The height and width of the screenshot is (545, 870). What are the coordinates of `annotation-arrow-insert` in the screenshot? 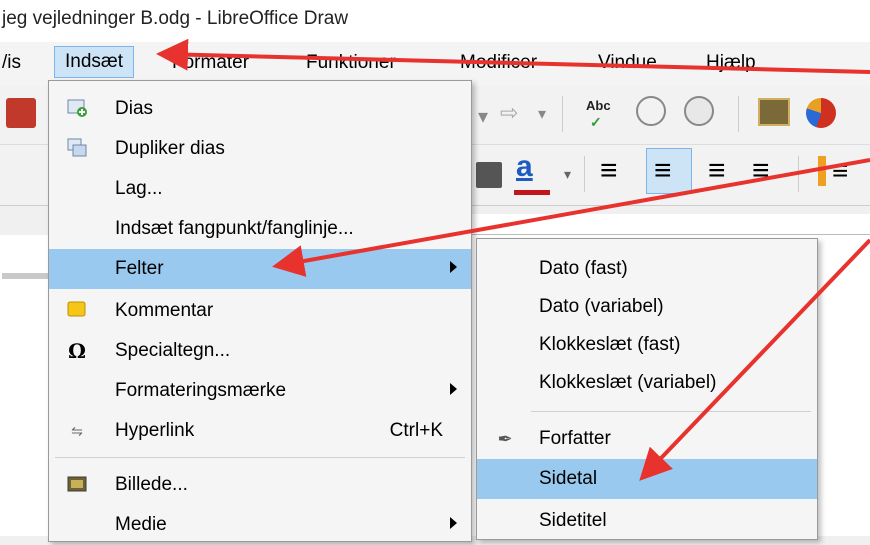 It's located at (513, 56).